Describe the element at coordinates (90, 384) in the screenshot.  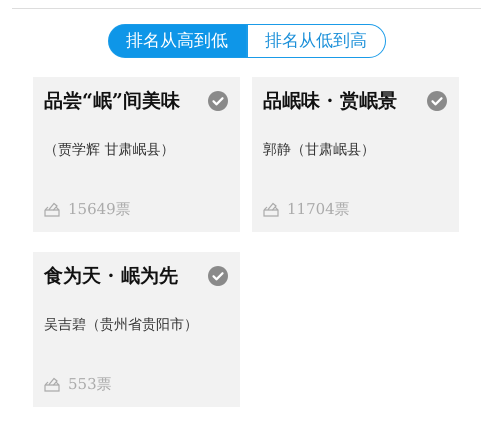
I see `vote-count: 553票` at that location.